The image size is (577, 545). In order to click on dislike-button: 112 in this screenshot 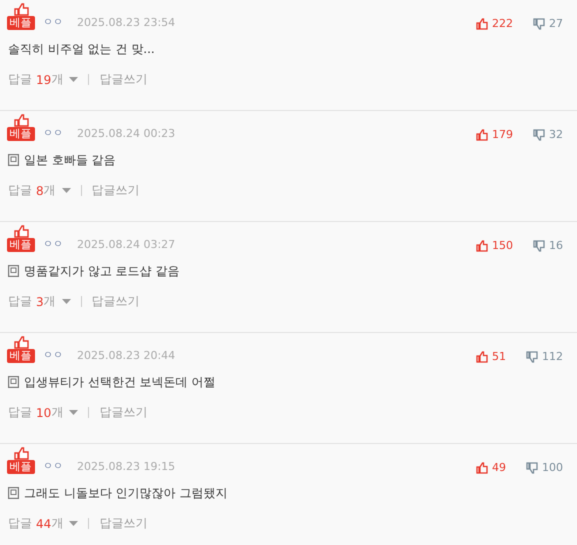, I will do `click(544, 356)`.